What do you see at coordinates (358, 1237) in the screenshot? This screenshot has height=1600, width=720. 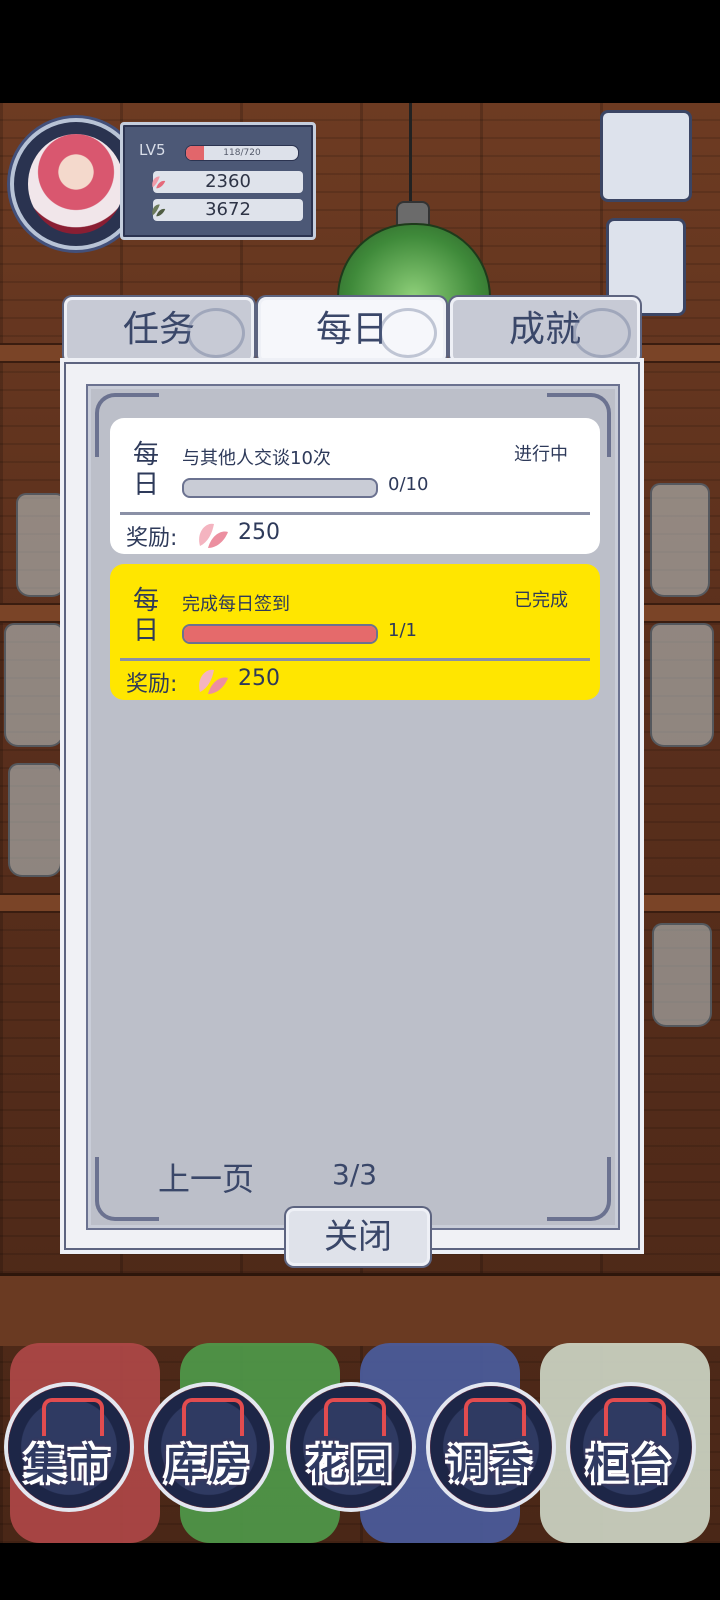 I see `close-button: 关闭` at bounding box center [358, 1237].